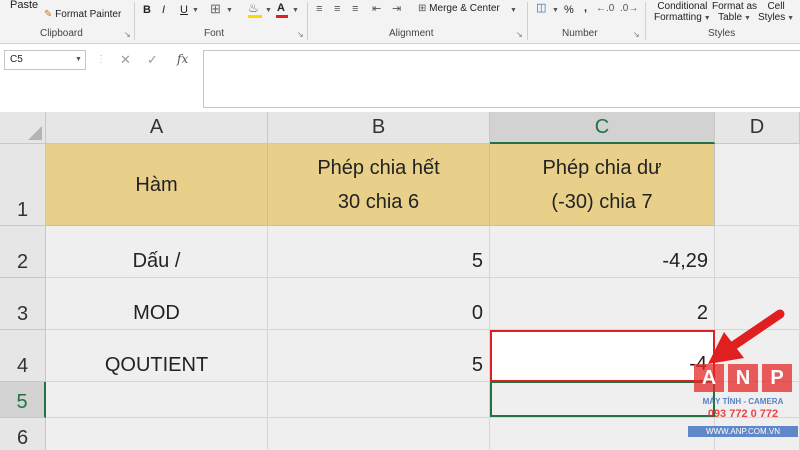 The width and height of the screenshot is (800, 450). I want to click on align-center-icon: ≡, so click(337, 9).